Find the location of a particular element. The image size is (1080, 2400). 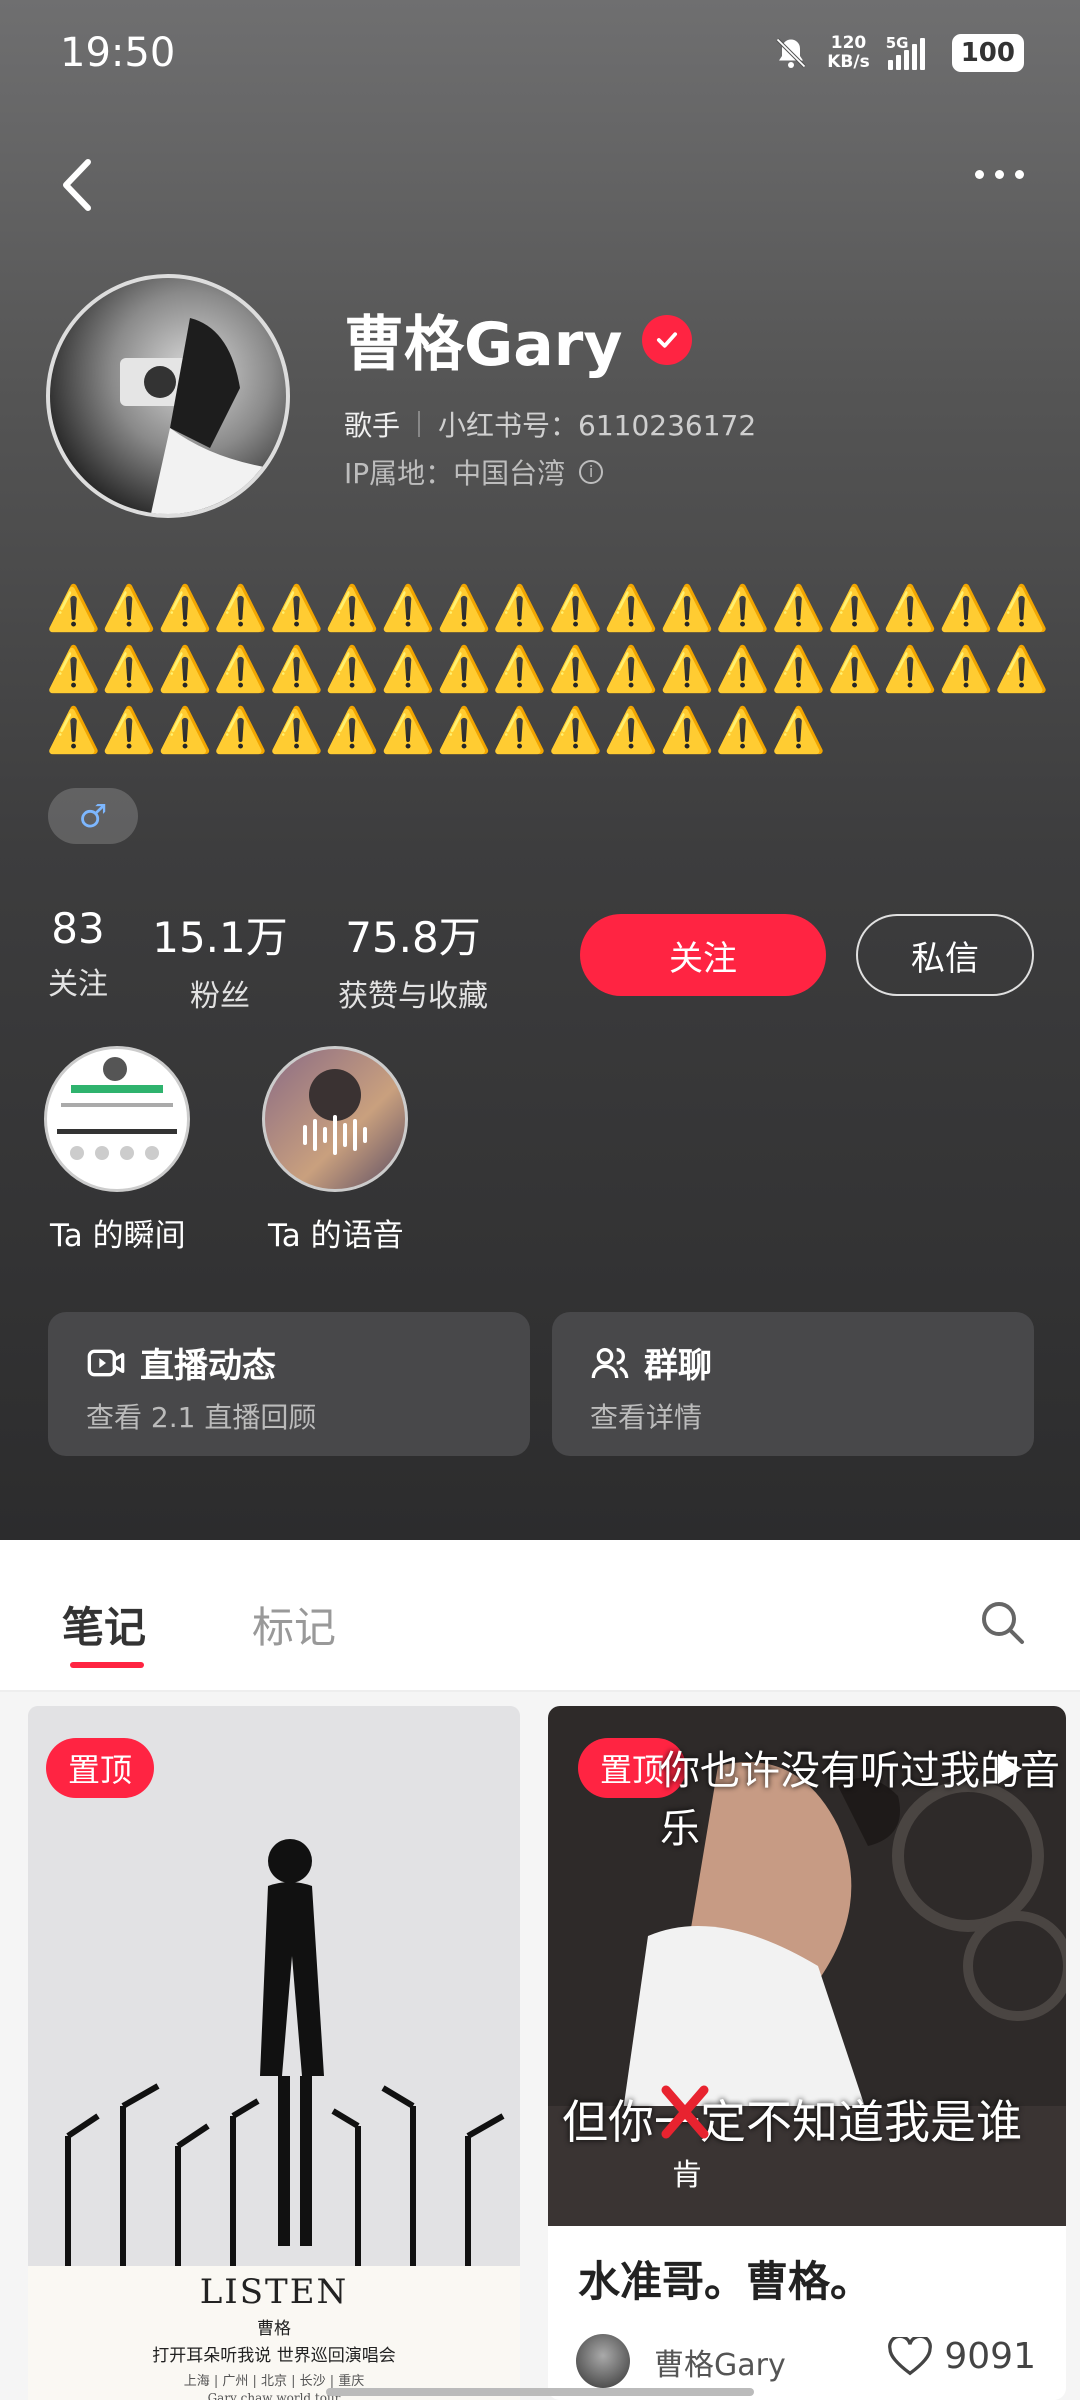

home-indicator is located at coordinates (540, 2392).